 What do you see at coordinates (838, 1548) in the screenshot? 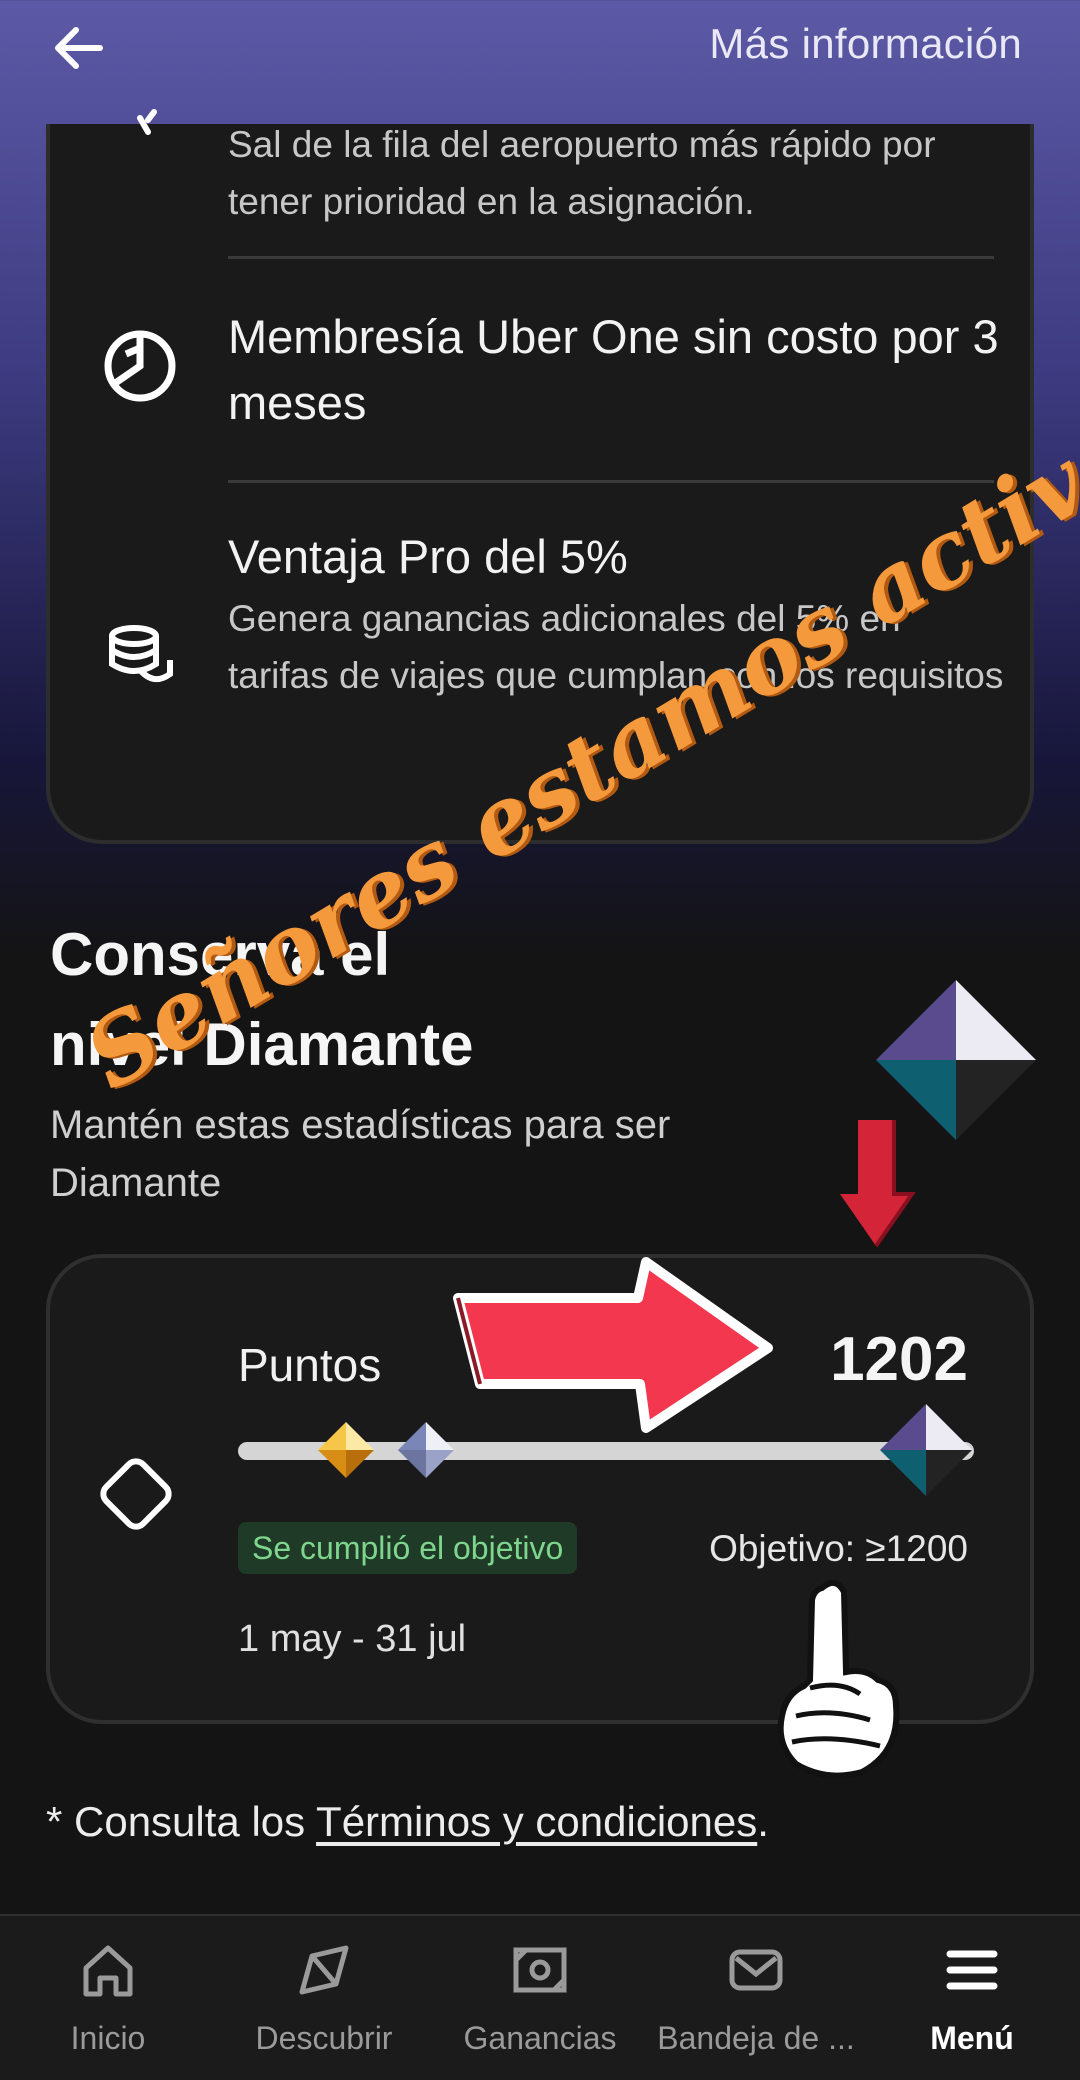
I see `points-goal: Objetivo: ≥1200` at bounding box center [838, 1548].